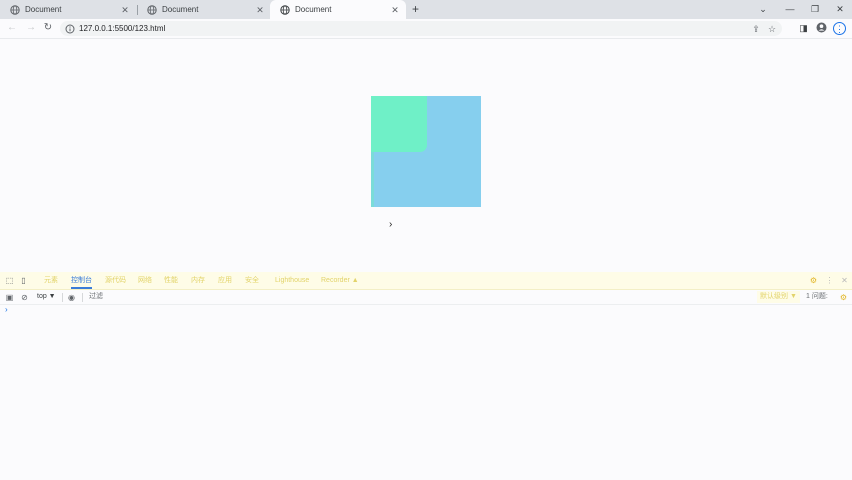 The width and height of the screenshot is (852, 480). Describe the element at coordinates (225, 280) in the screenshot. I see `devtools-tab-application: 应用` at that location.